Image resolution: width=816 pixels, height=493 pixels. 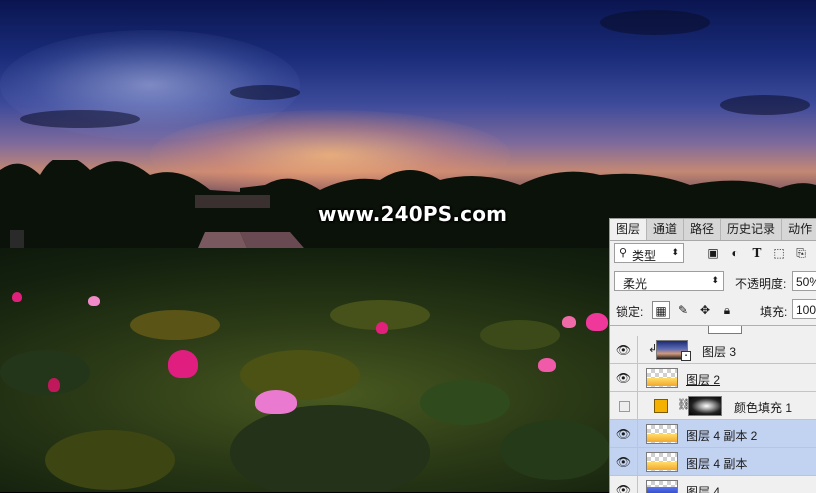 What do you see at coordinates (774, 312) in the screenshot?
I see `fill-label: 填充:` at bounding box center [774, 312].